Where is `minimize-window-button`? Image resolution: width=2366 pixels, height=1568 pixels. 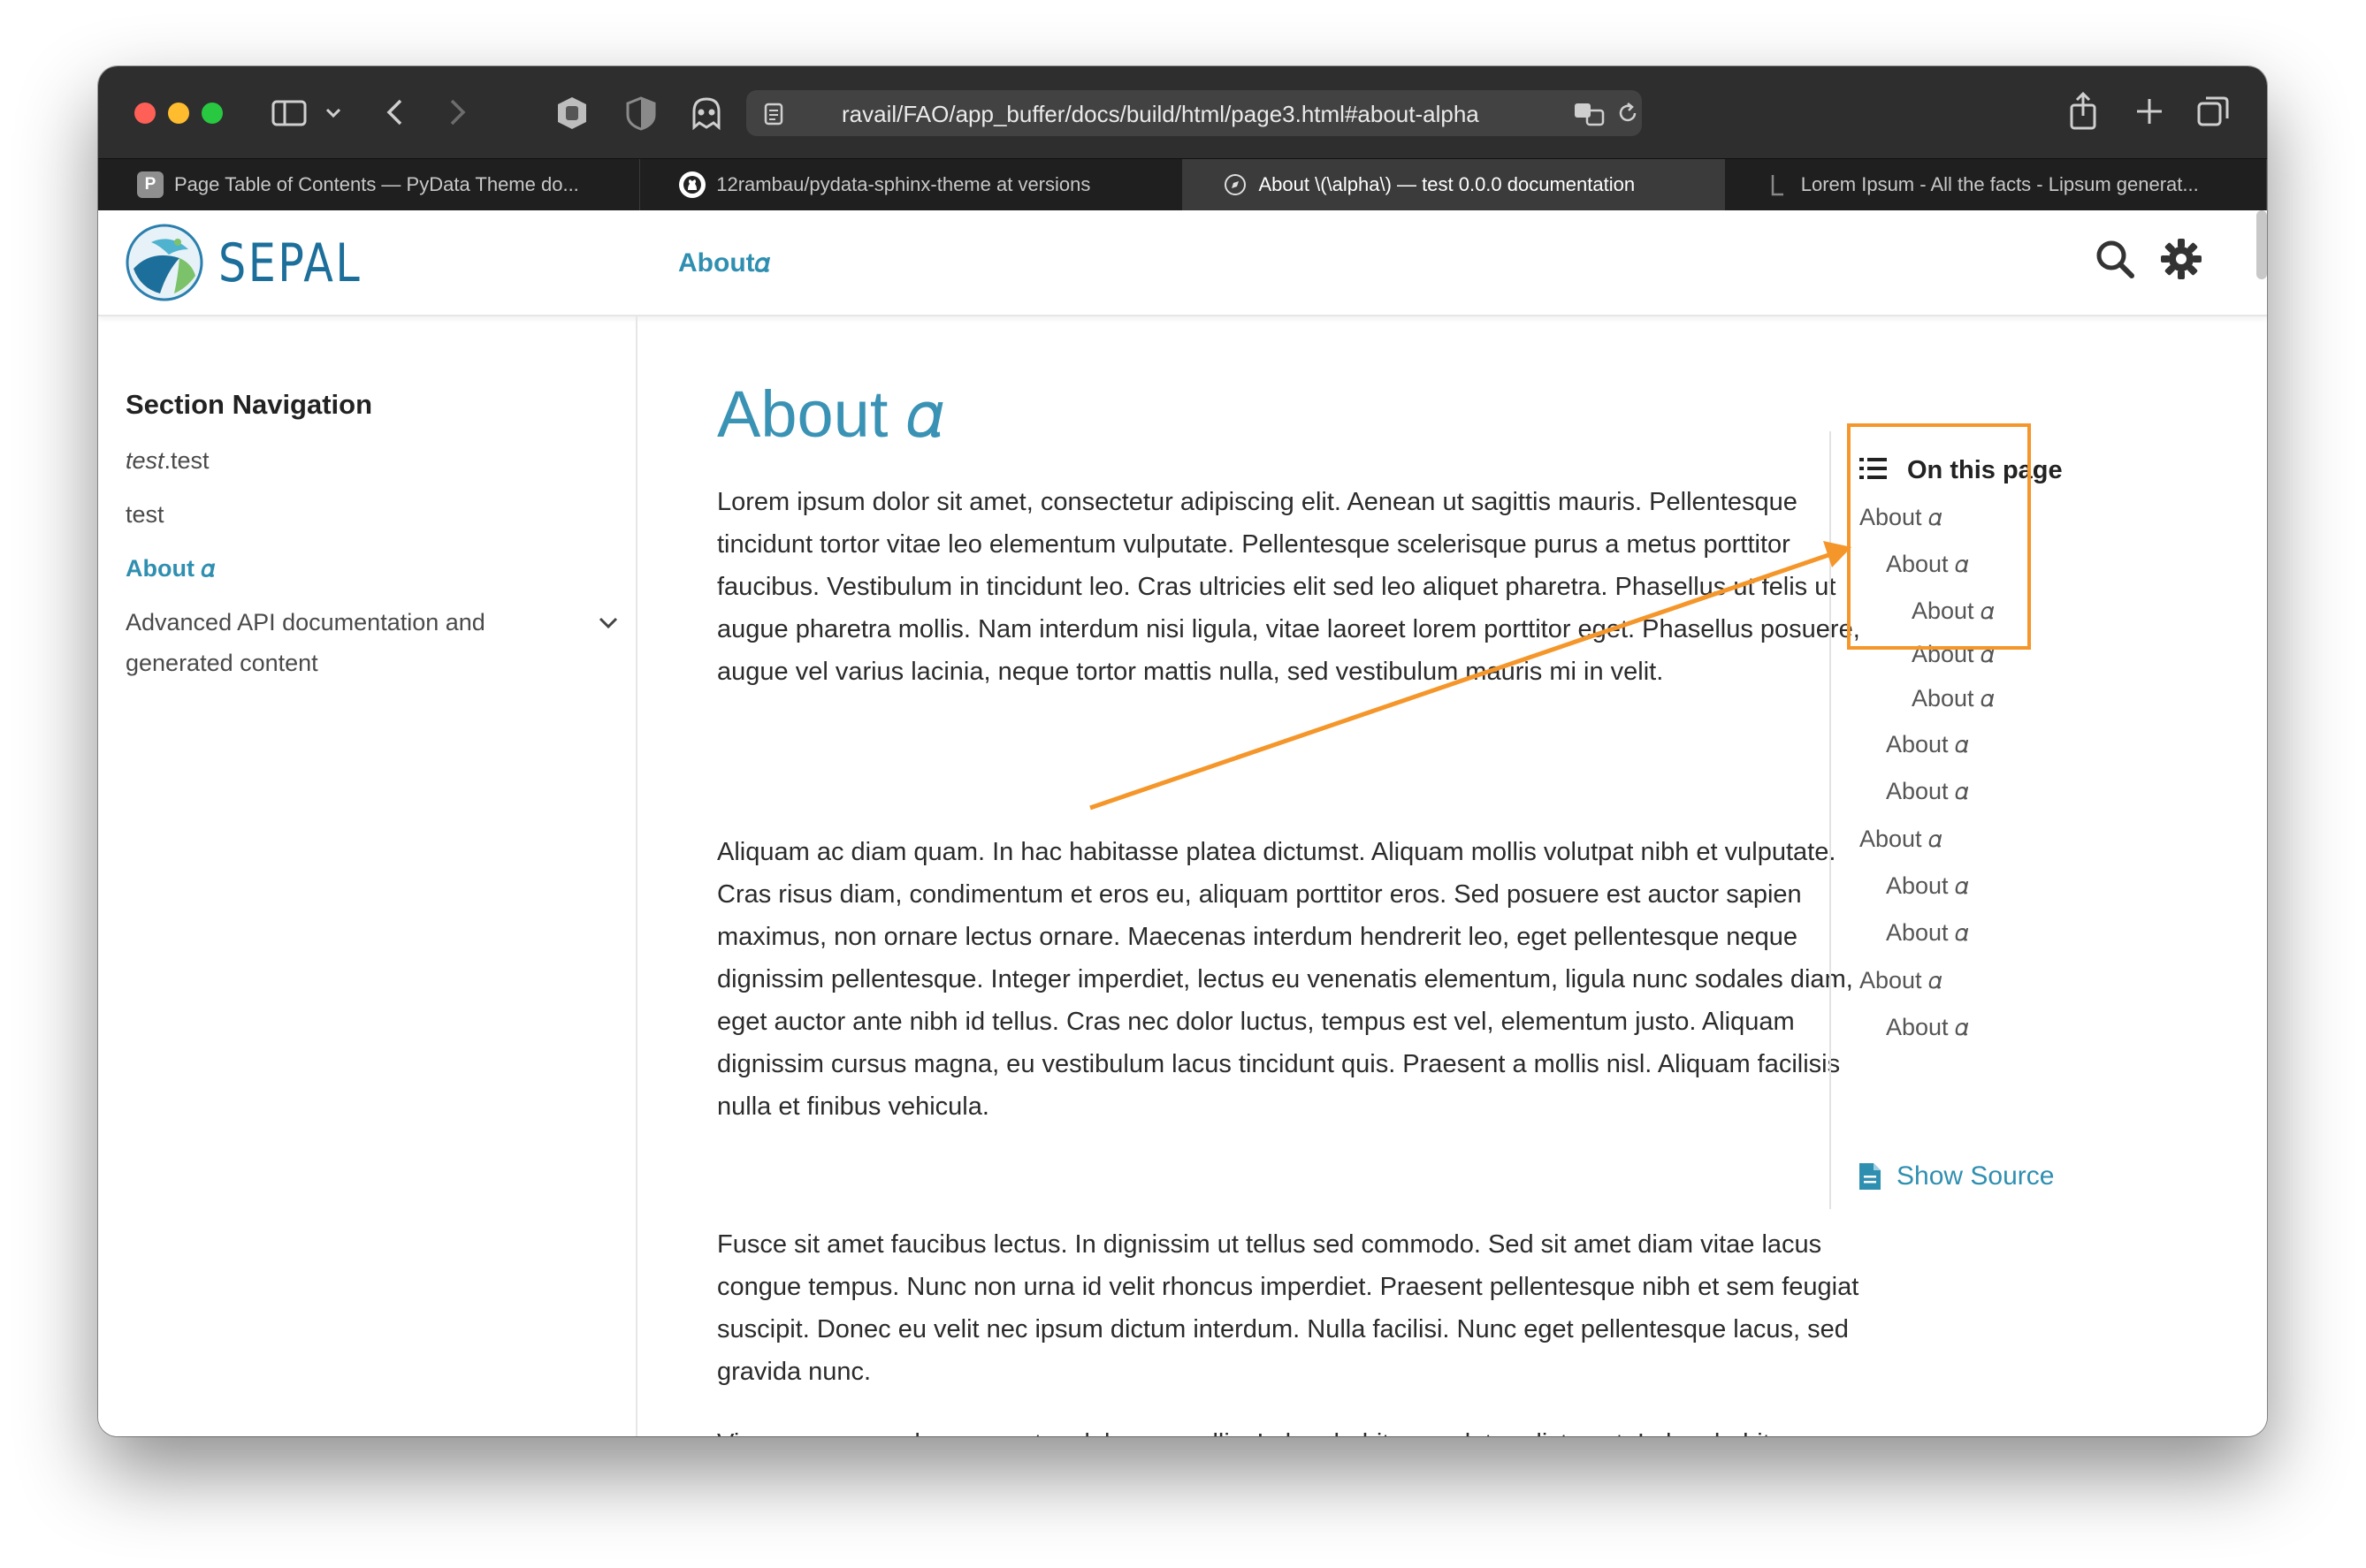 minimize-window-button is located at coordinates (179, 113).